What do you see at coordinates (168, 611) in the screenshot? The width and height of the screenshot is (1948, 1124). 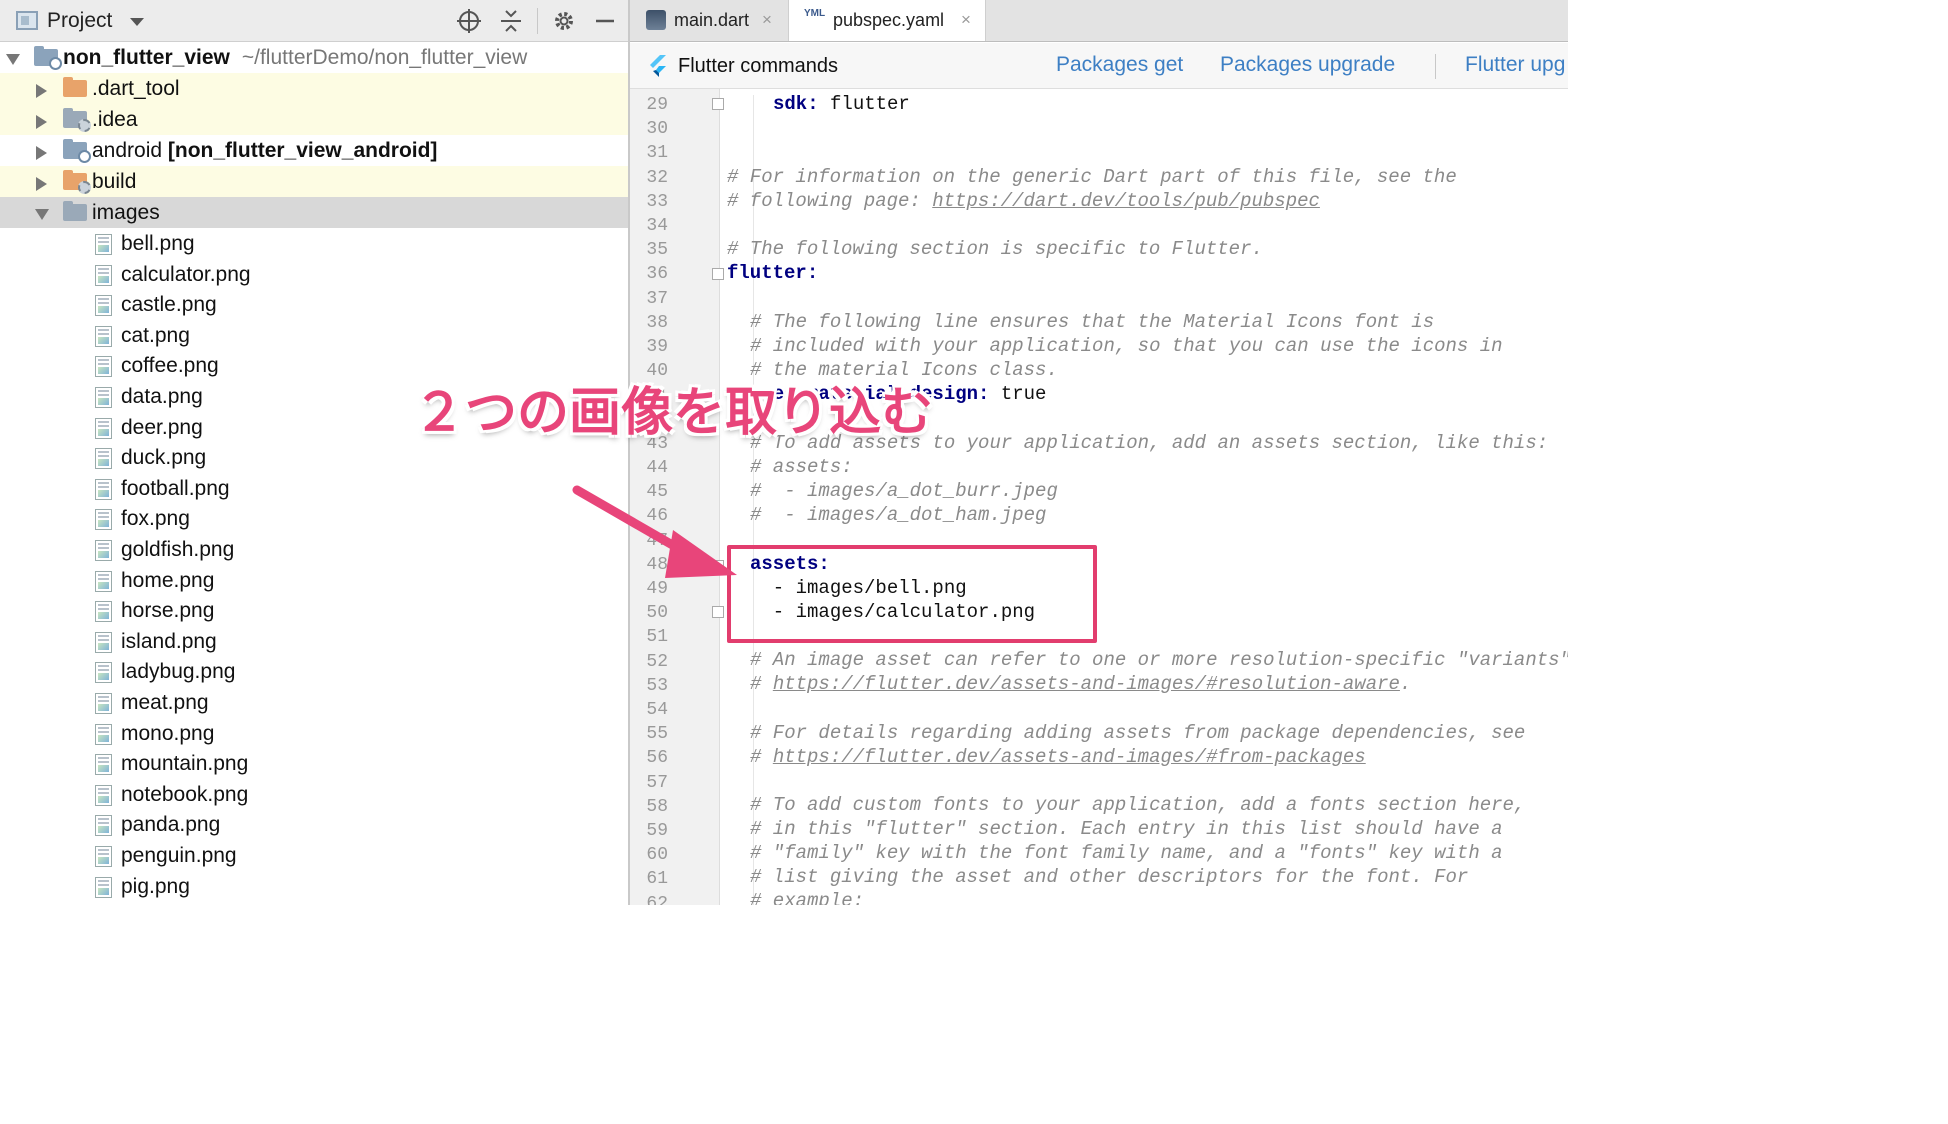 I see `file-label: horse.png` at bounding box center [168, 611].